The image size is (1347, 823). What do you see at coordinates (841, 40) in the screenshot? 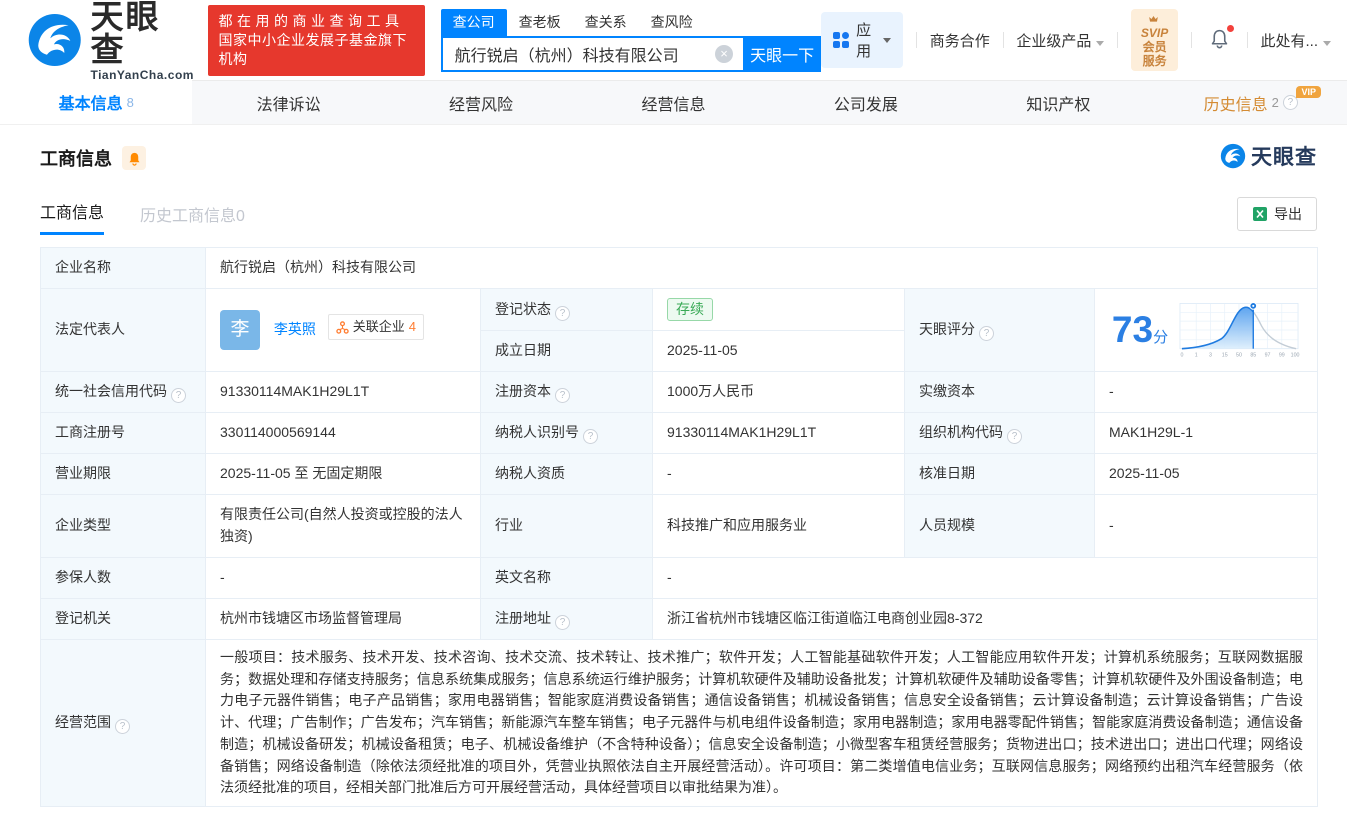
I see `apps-grid-icon` at bounding box center [841, 40].